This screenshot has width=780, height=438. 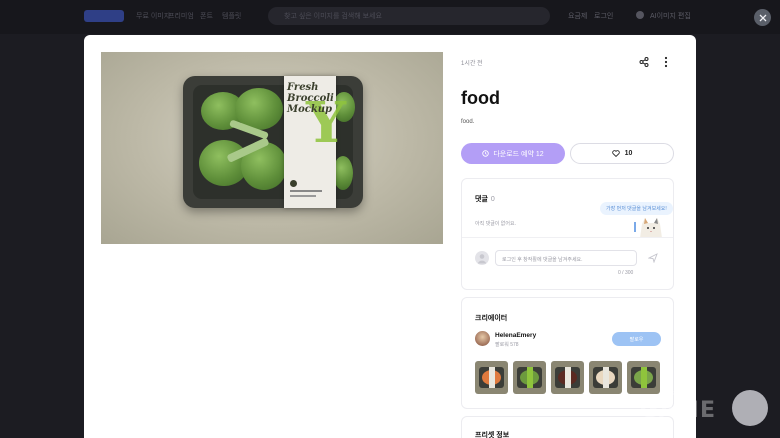 What do you see at coordinates (491, 318) in the screenshot?
I see `creator-title: 크리에이터` at bounding box center [491, 318].